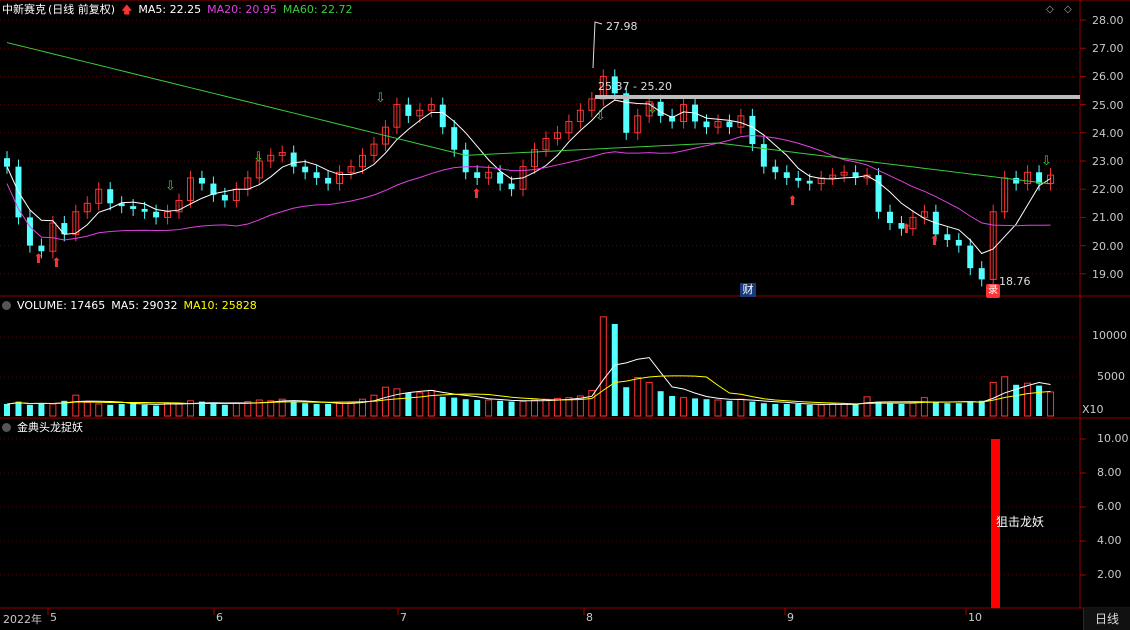  Describe the element at coordinates (1106, 619) in the screenshot. I see `period-button: 日线` at that location.